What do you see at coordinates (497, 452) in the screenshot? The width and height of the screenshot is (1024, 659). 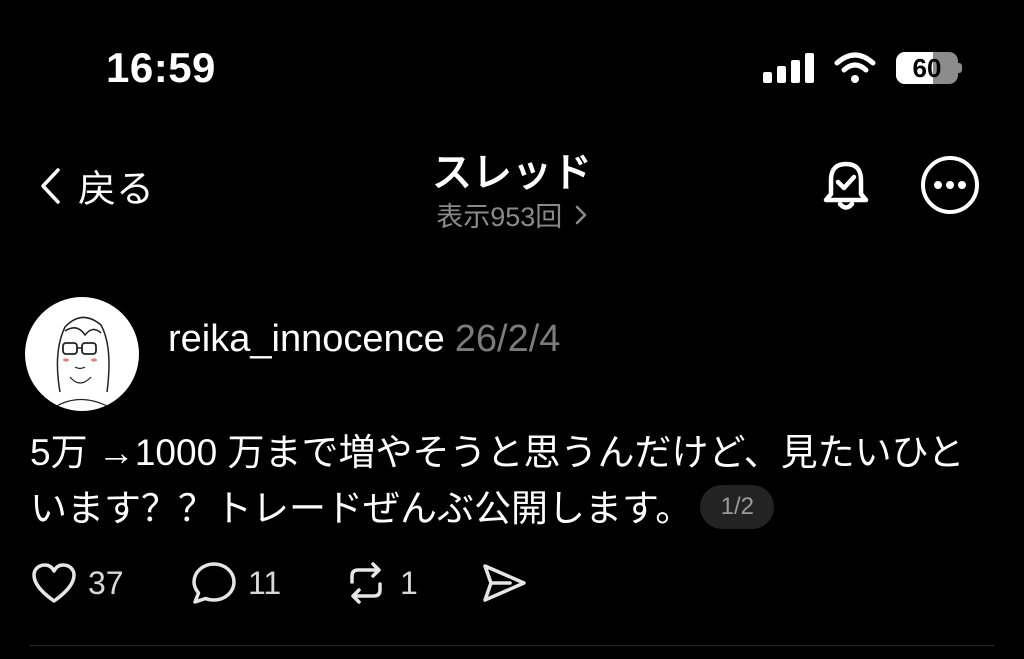 I see `post-text-line-1: 5万 →1000 万まで増やそうと思うんだけど、見たいひと` at bounding box center [497, 452].